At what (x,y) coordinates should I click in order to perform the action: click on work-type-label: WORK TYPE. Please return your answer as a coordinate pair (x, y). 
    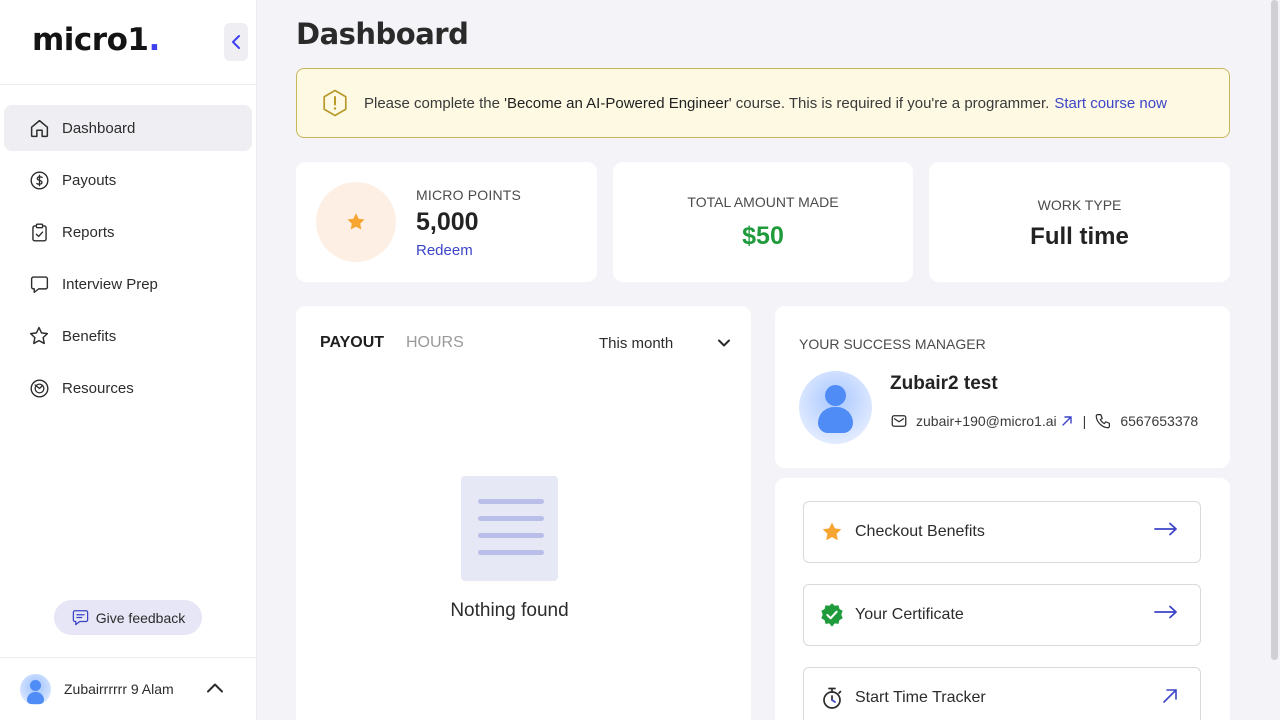
    Looking at the image, I should click on (1079, 205).